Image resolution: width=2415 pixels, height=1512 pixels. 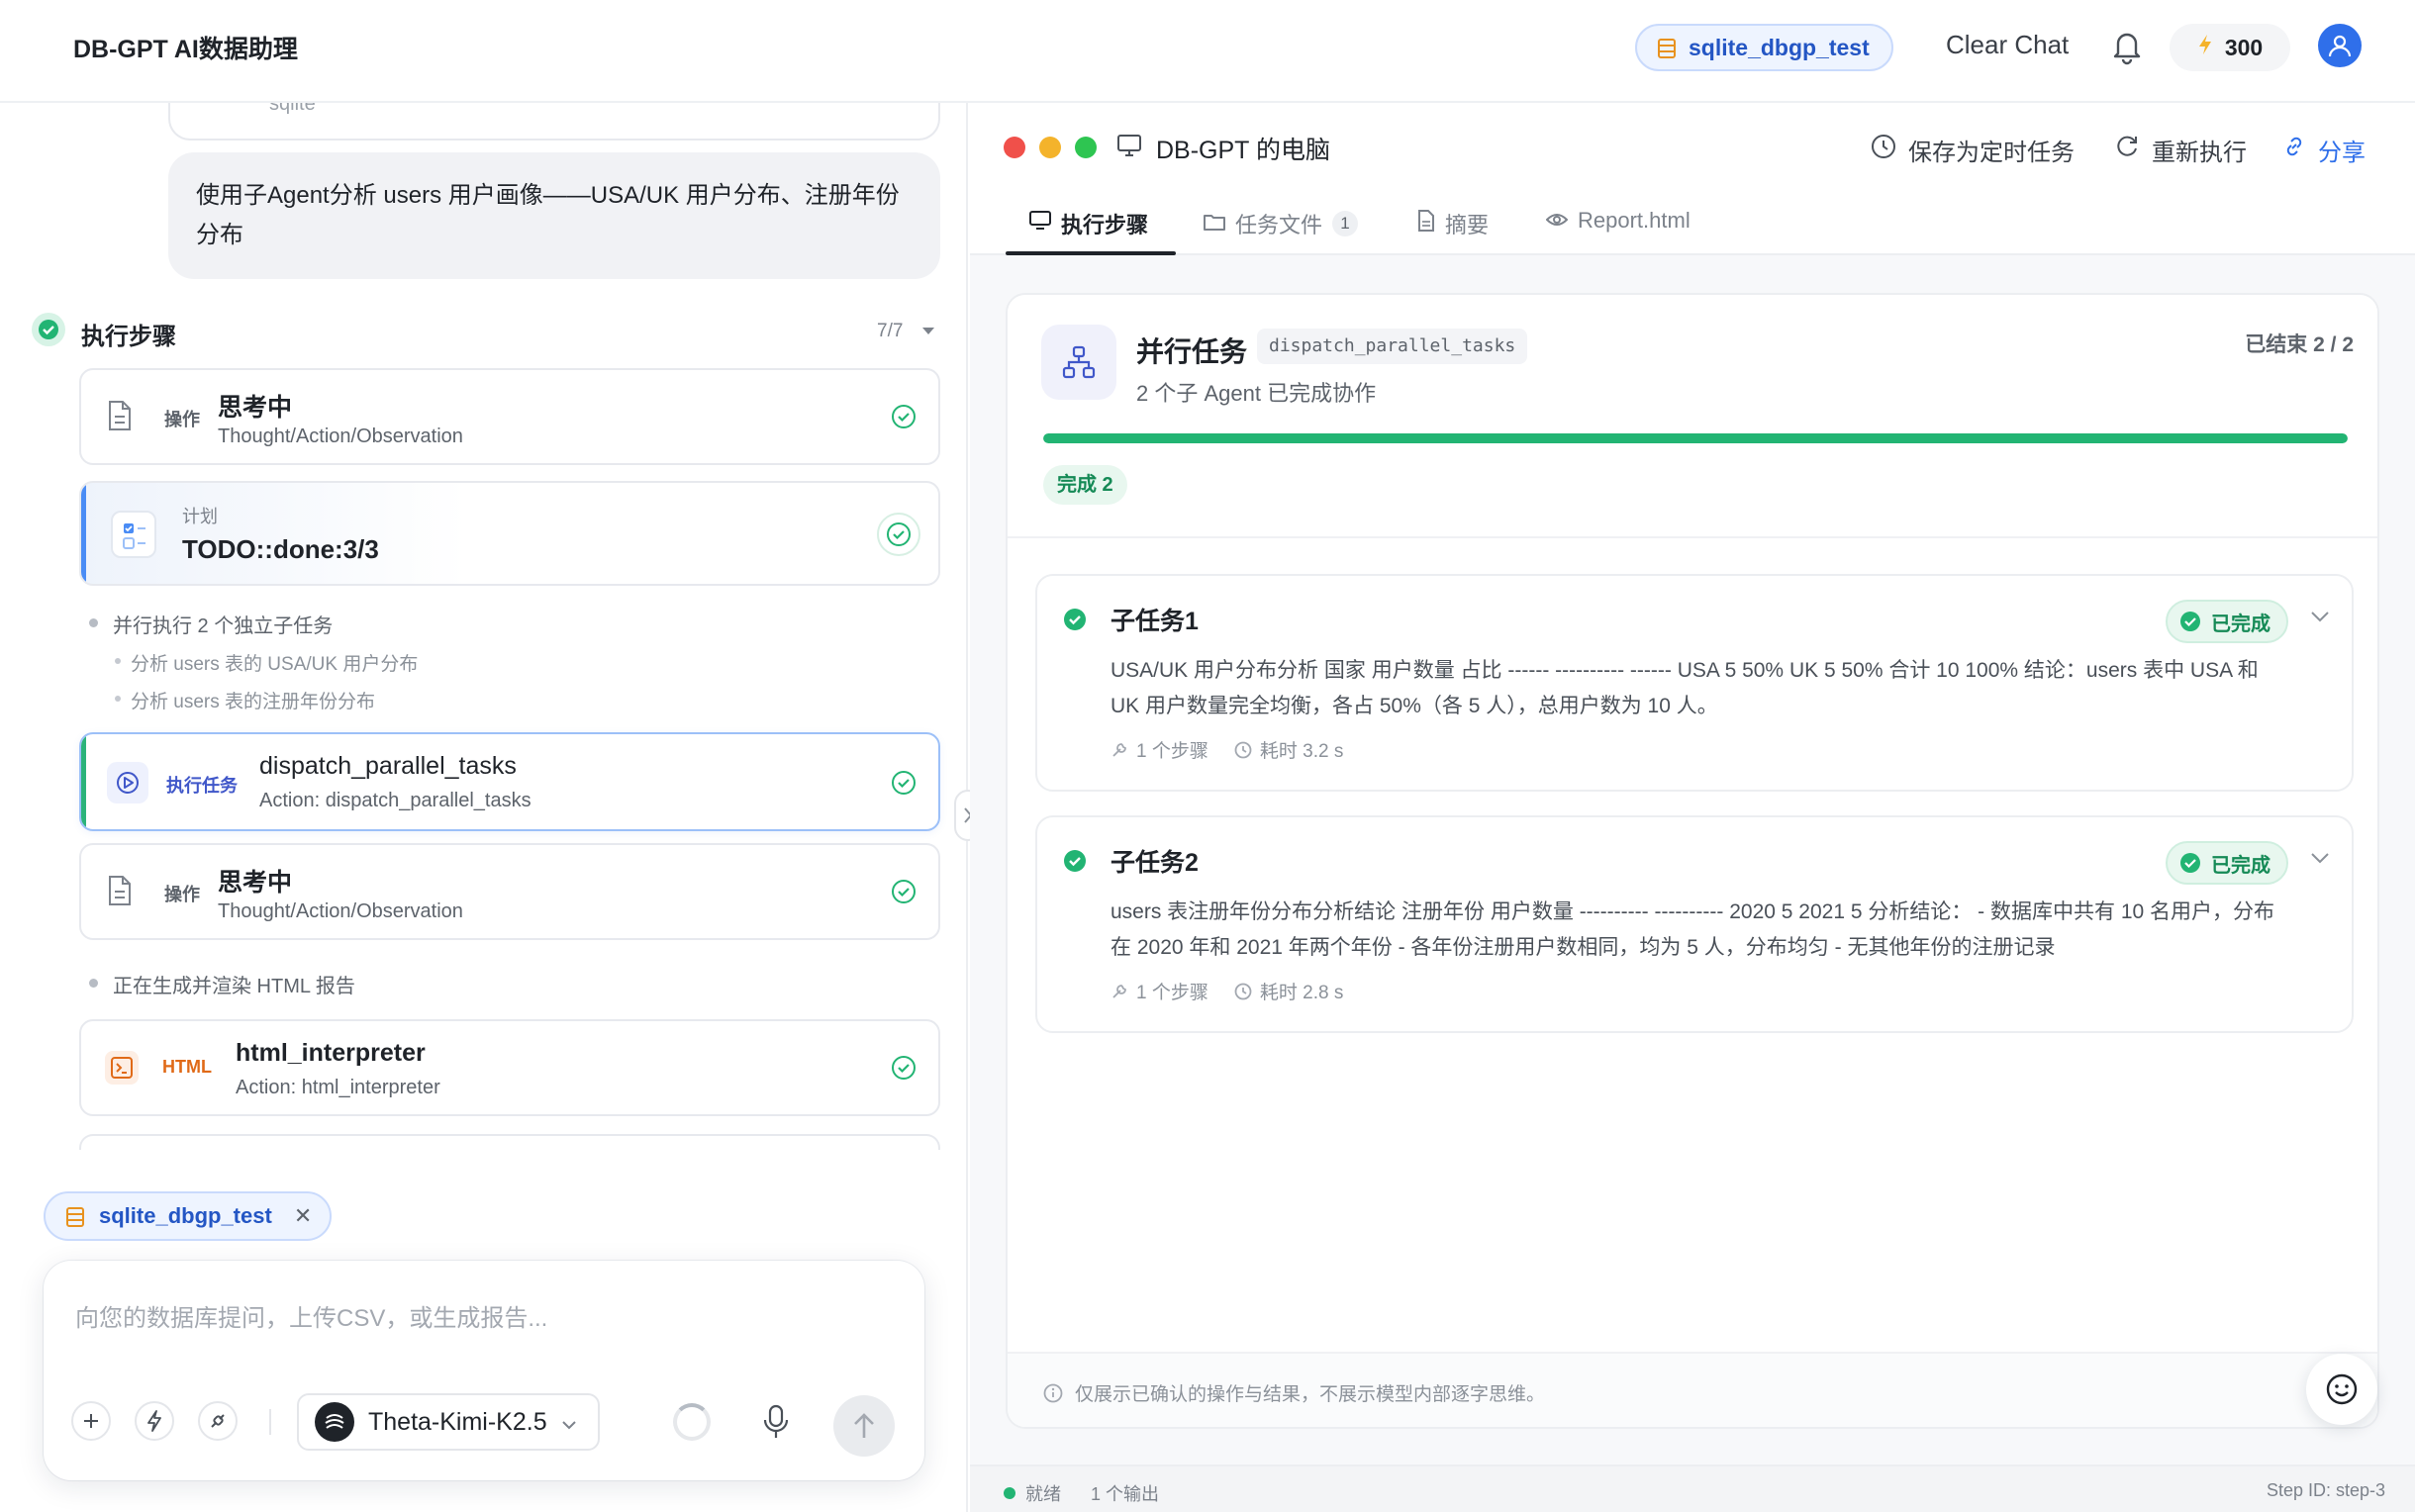 What do you see at coordinates (1105, 225) in the screenshot?
I see `tab-label: 执行步骤` at bounding box center [1105, 225].